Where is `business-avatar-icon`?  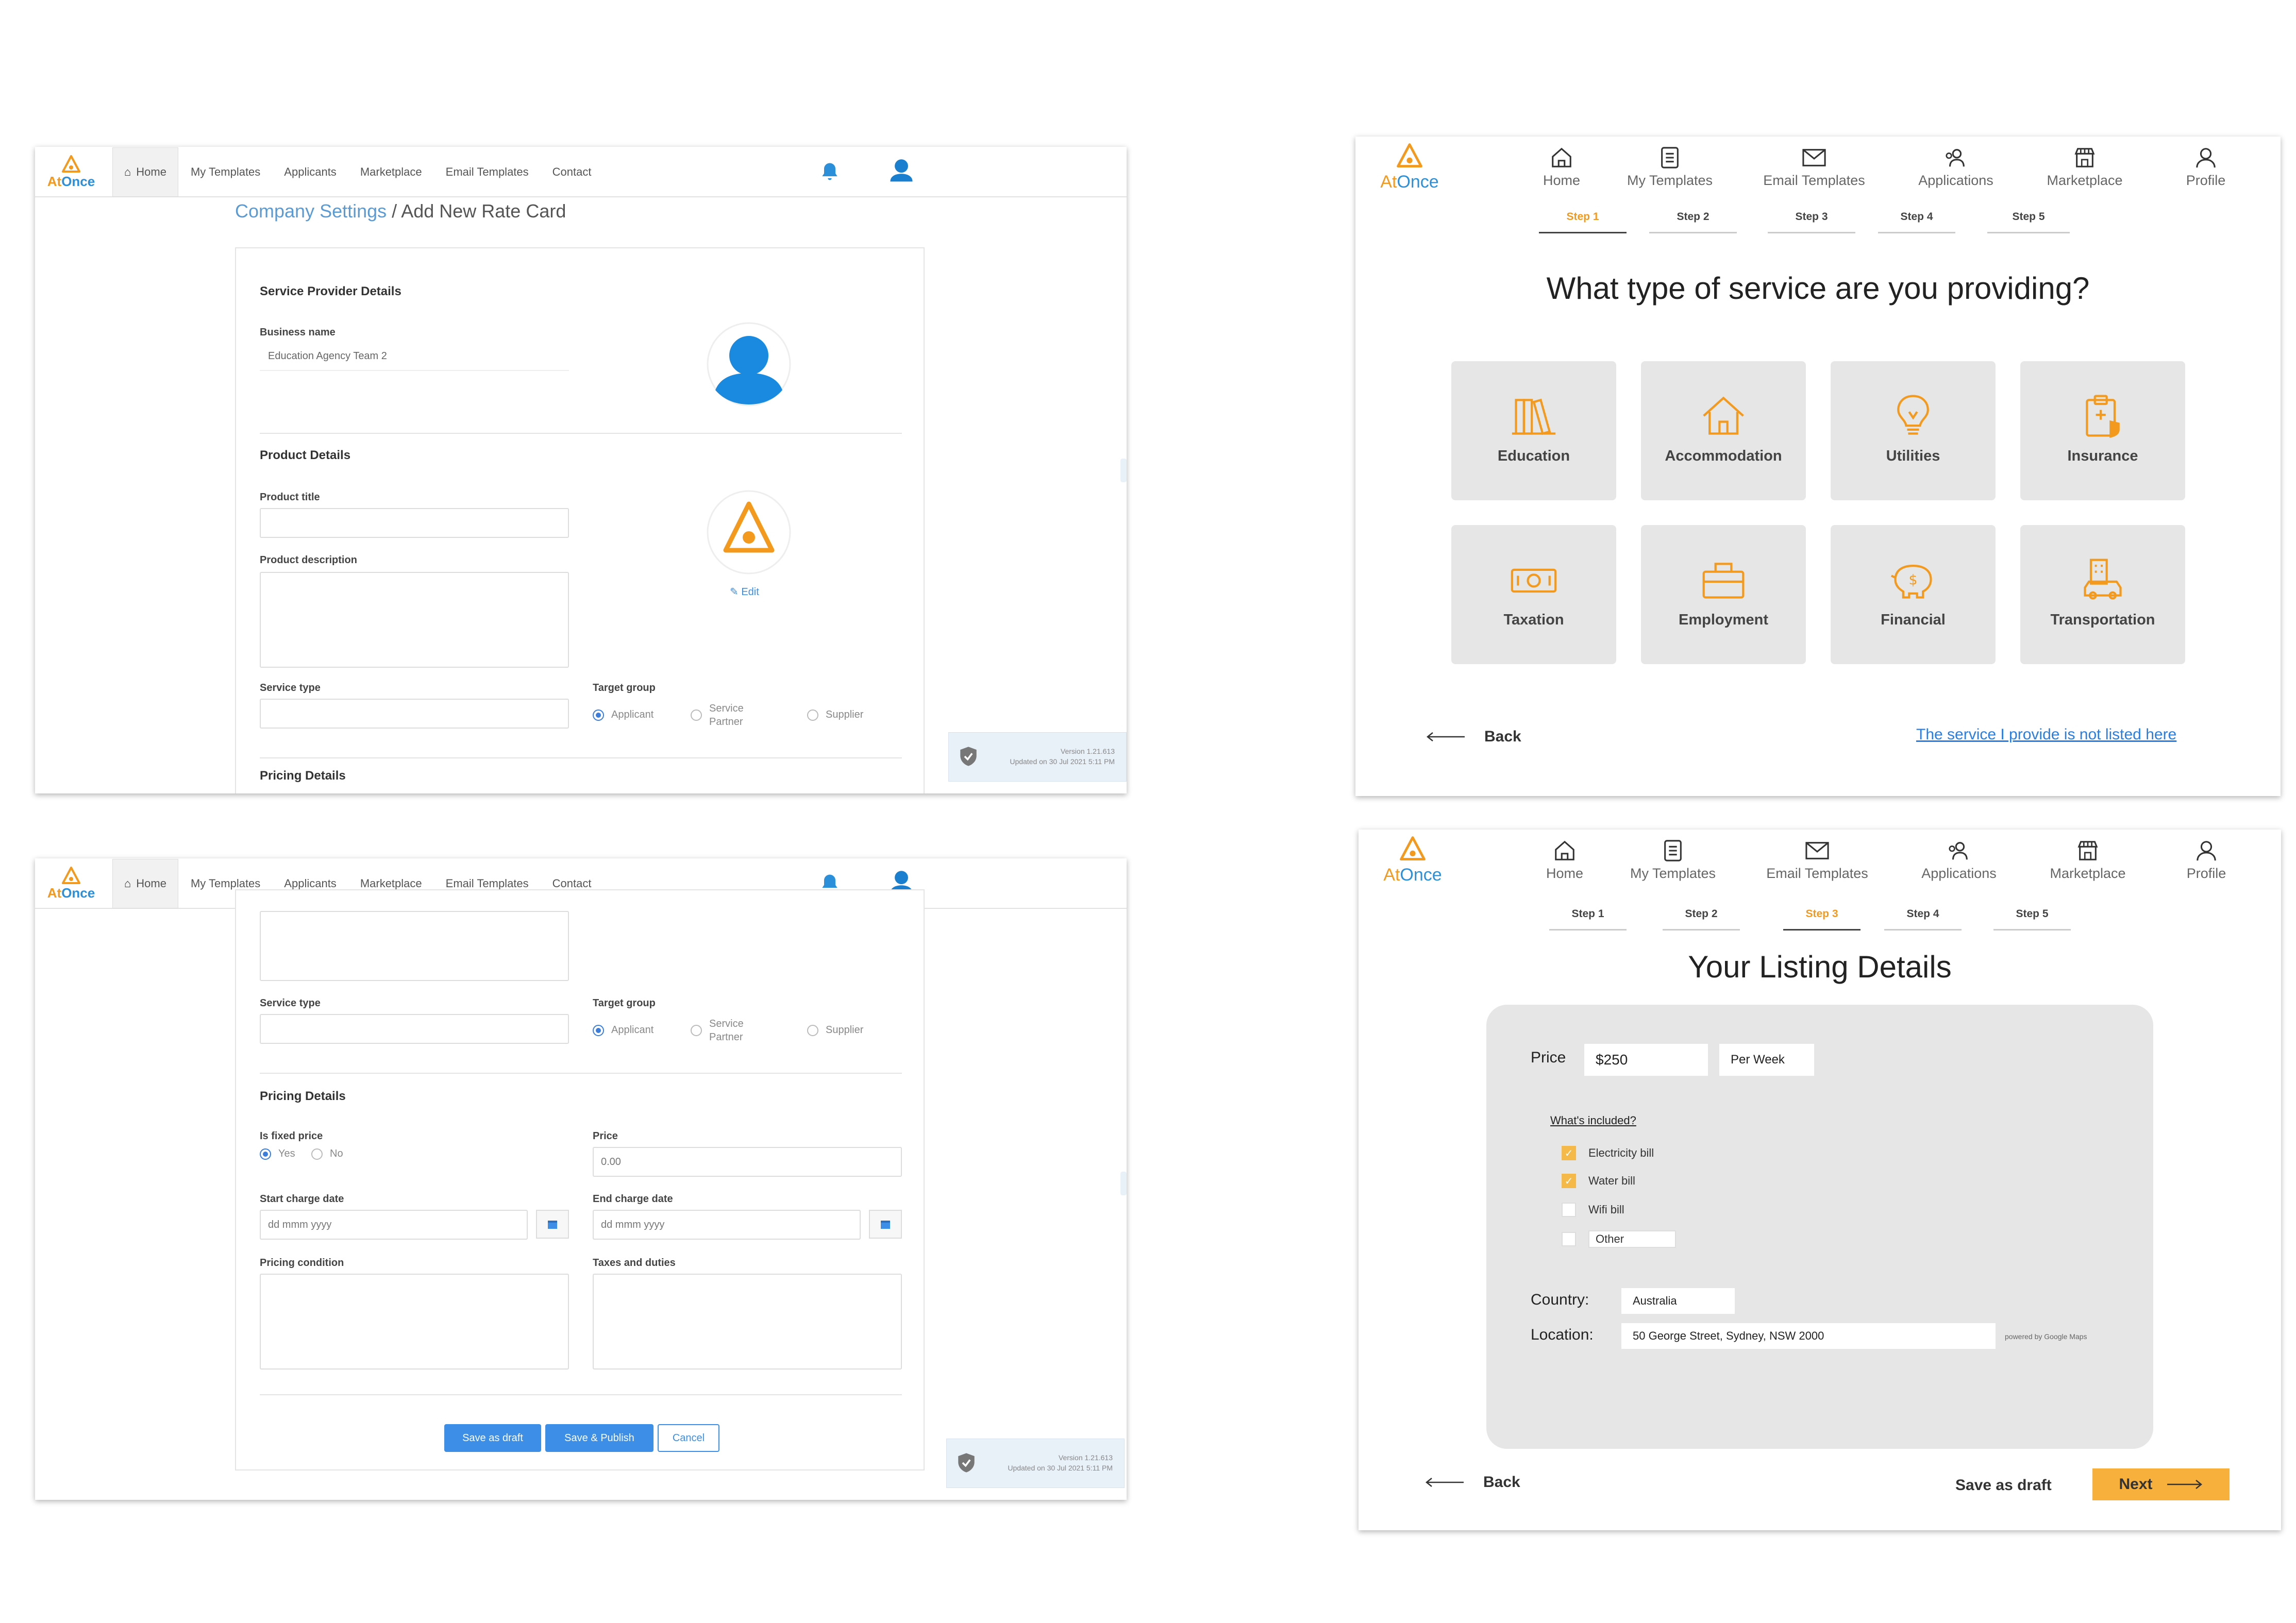 business-avatar-icon is located at coordinates (749, 364).